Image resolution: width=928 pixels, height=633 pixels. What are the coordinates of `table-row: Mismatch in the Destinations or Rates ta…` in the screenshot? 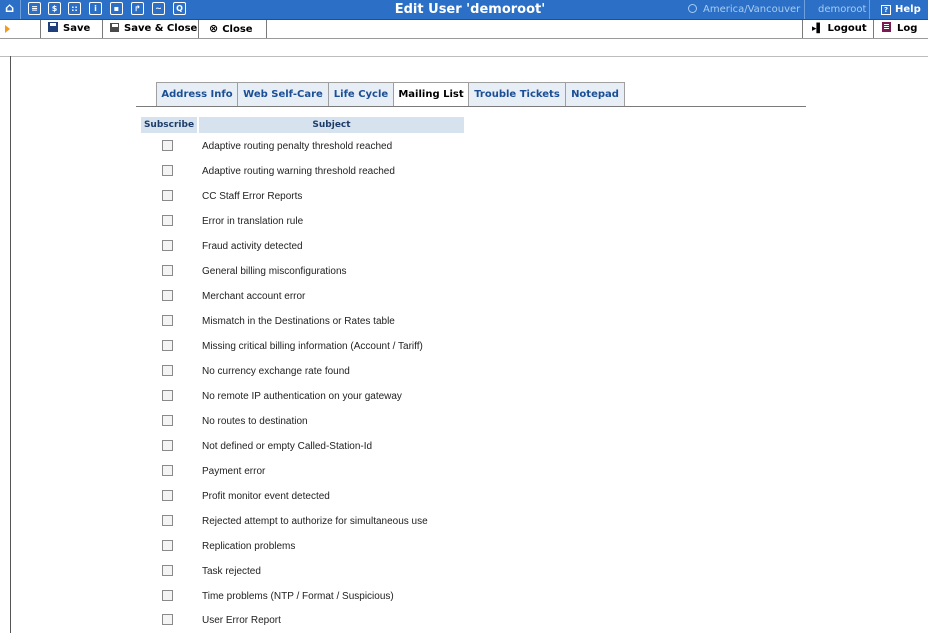 It's located at (464, 321).